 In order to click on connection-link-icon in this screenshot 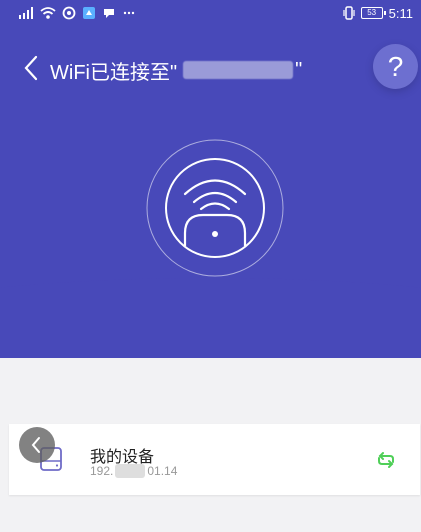, I will do `click(386, 460)`.